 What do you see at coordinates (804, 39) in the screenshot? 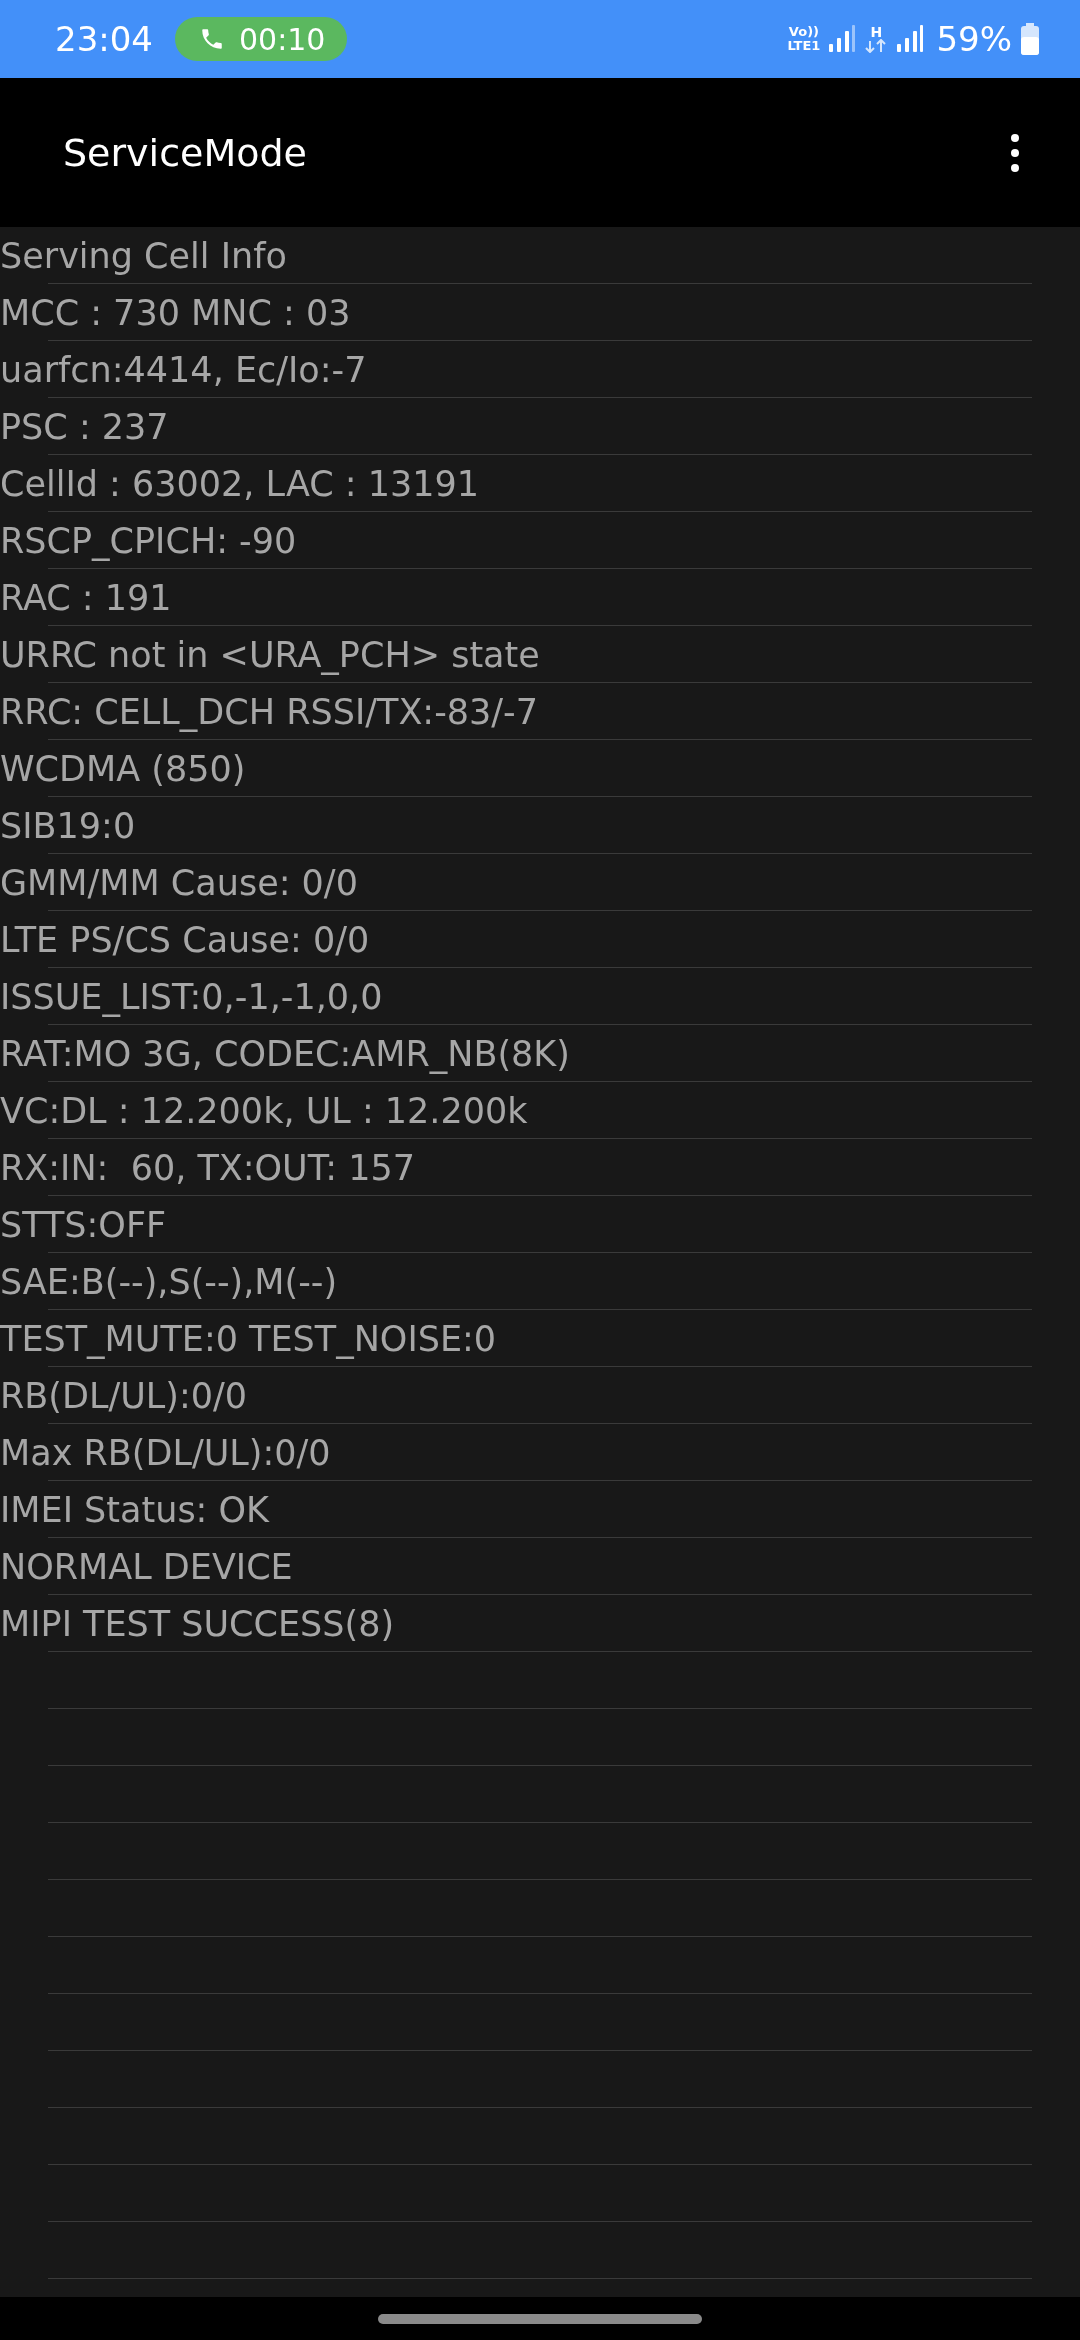
I see `volte-indicator: Vo)) LTE1` at bounding box center [804, 39].